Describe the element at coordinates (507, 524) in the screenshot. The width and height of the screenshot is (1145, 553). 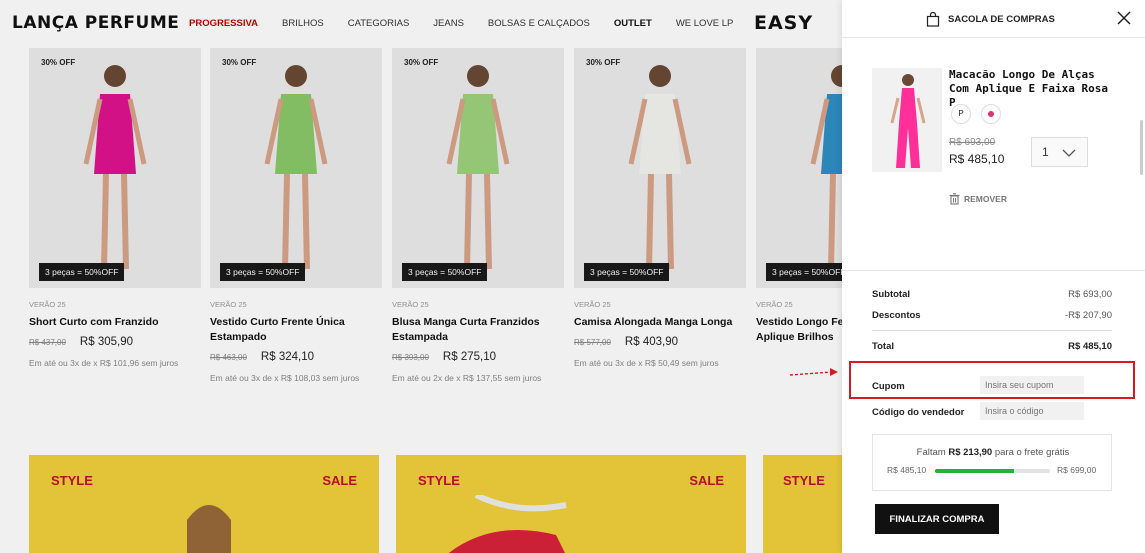
I see `bag-photo` at that location.